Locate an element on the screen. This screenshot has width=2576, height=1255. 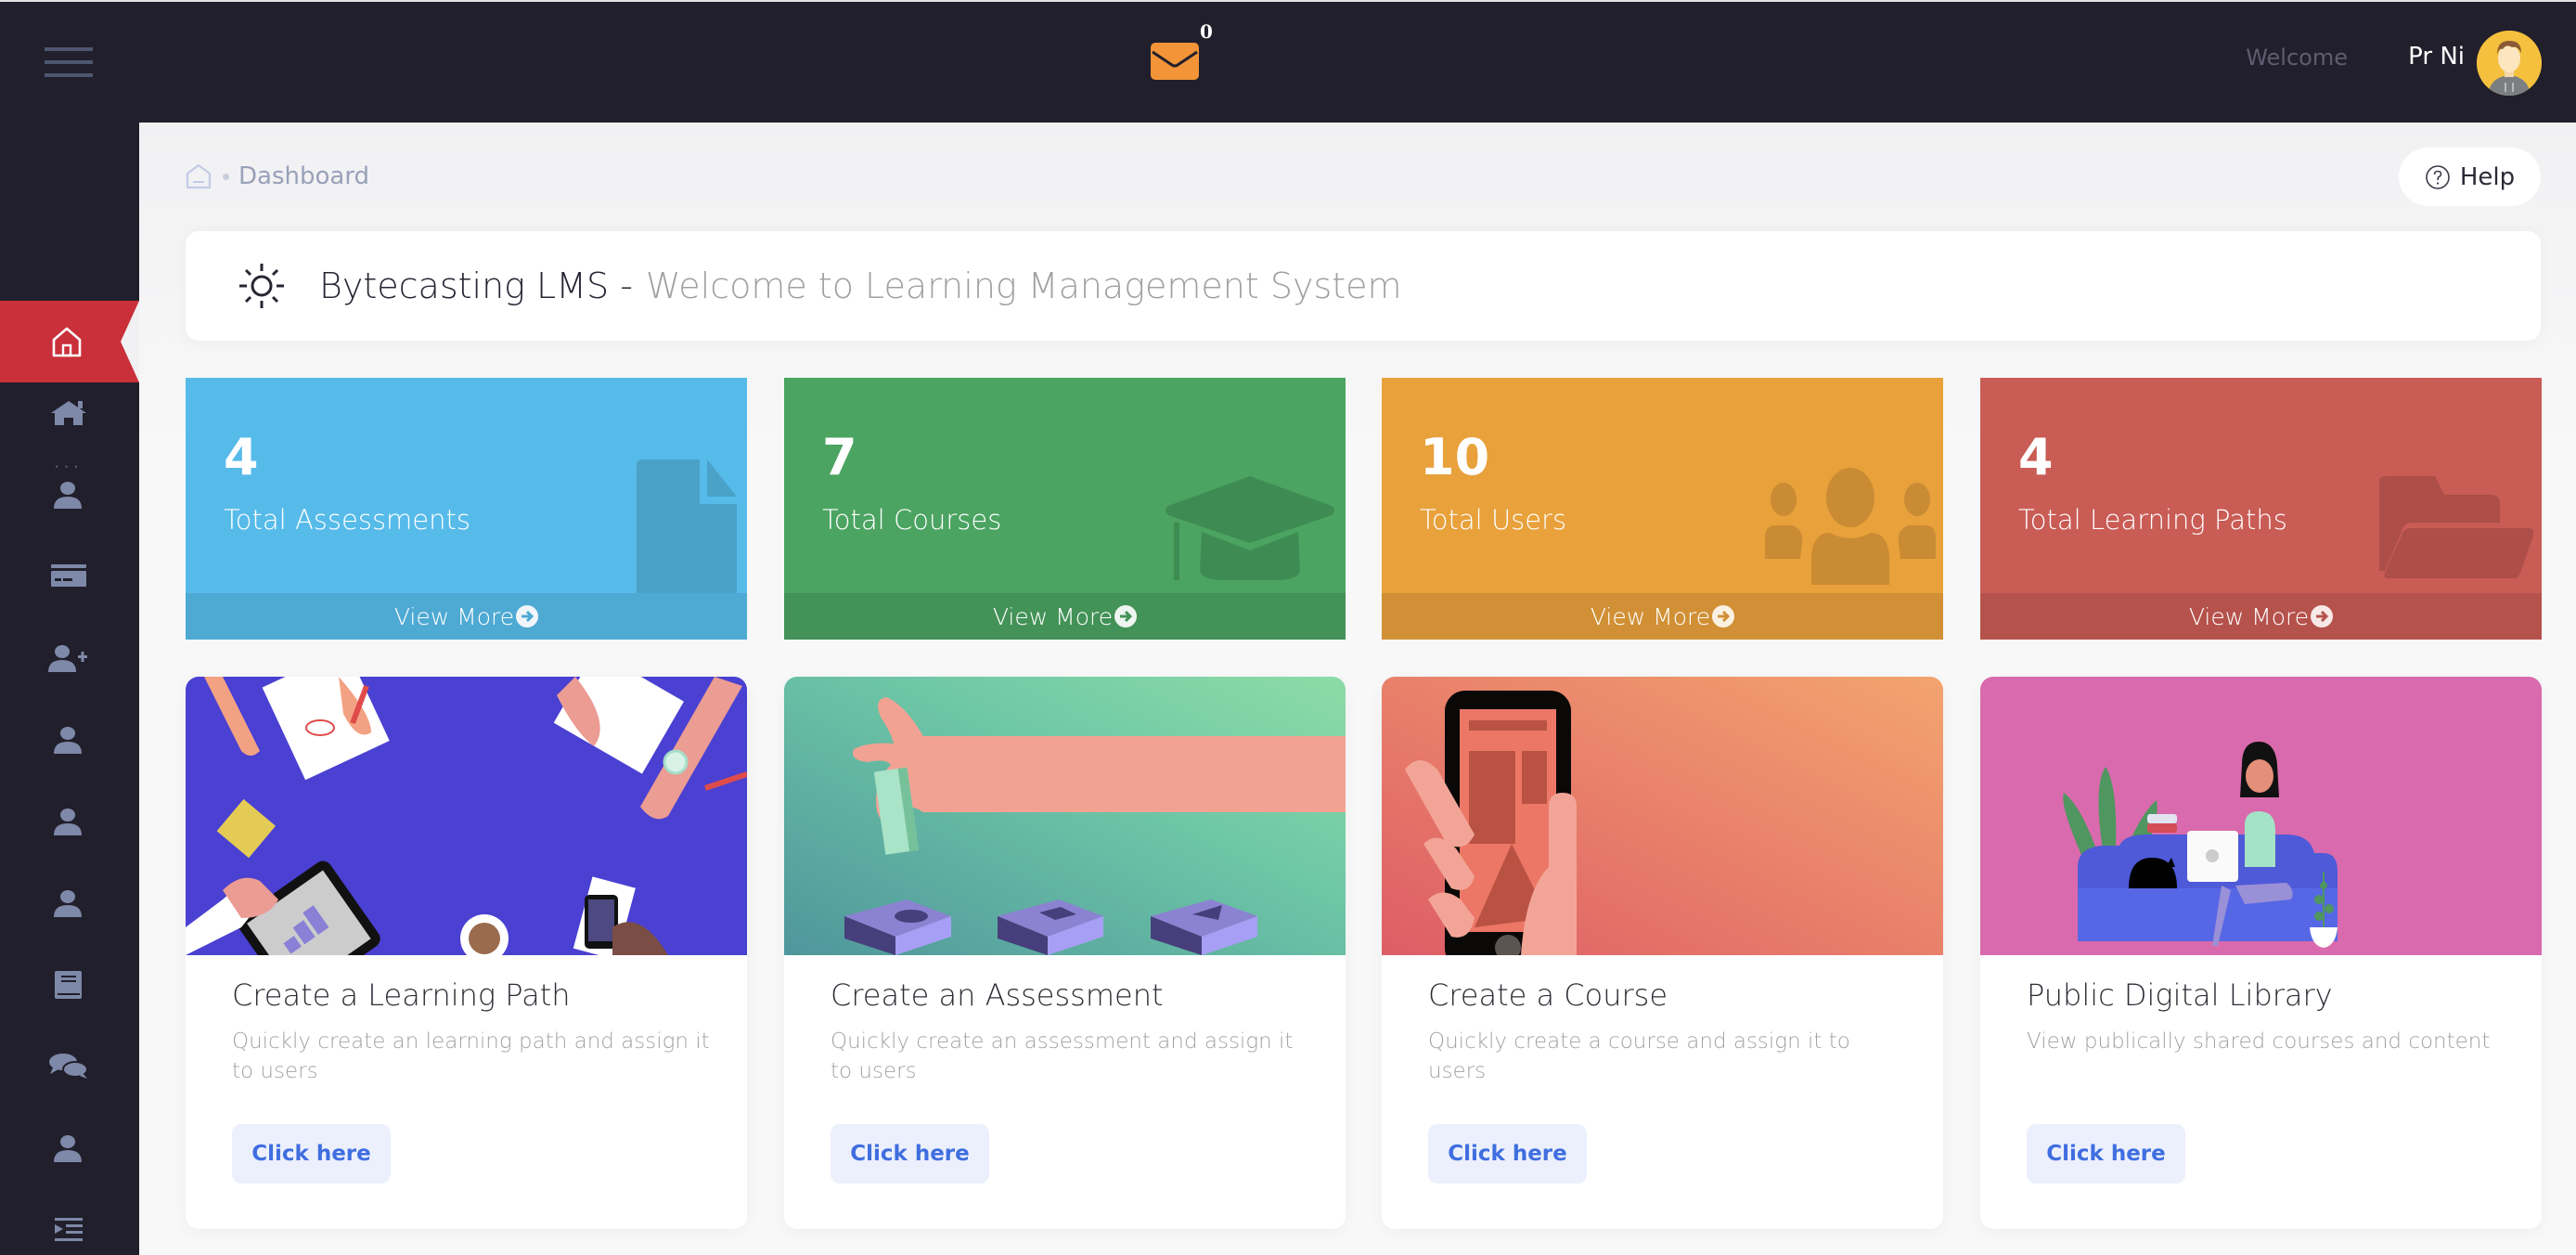
avatar is located at coordinates (2509, 63).